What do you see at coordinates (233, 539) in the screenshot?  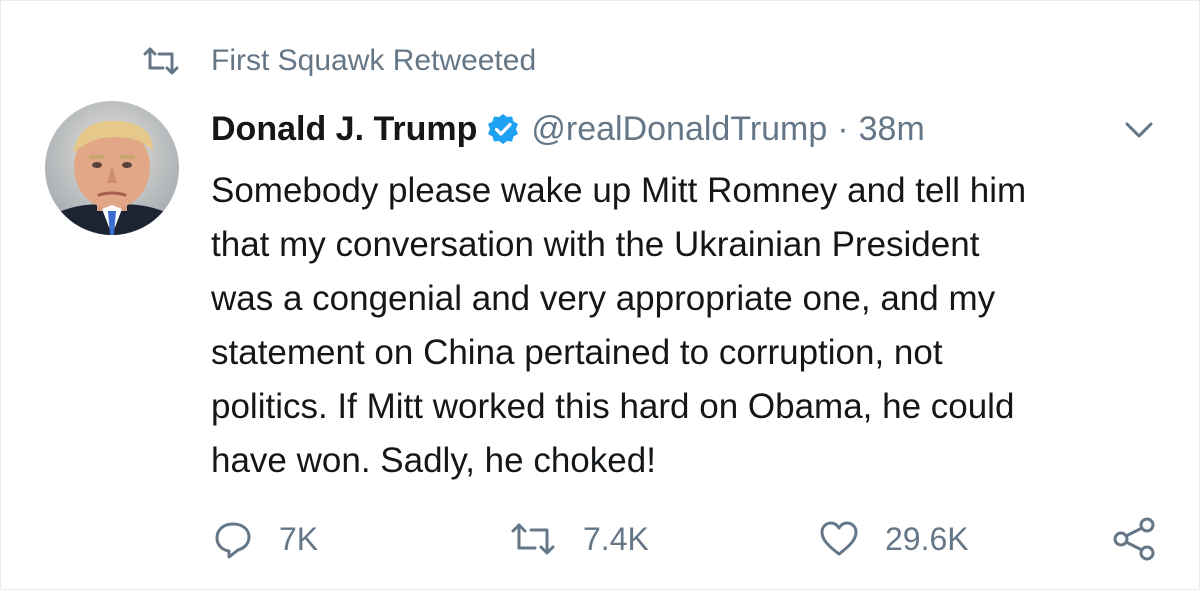 I see `reply-icon` at bounding box center [233, 539].